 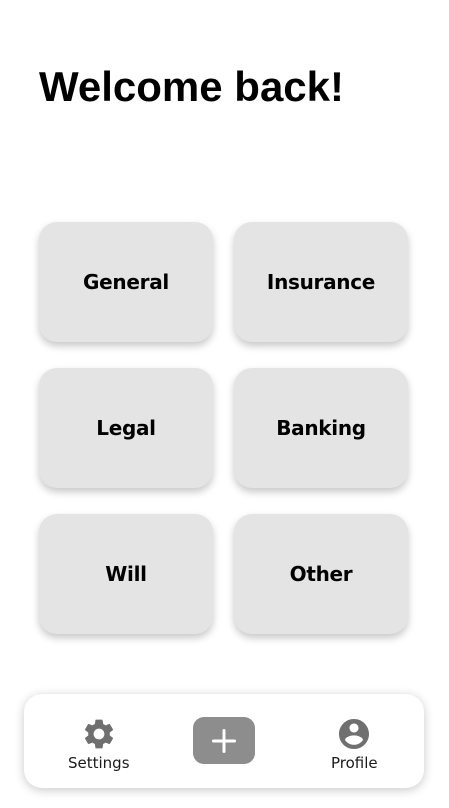 I want to click on category-label: Banking, so click(x=321, y=428).